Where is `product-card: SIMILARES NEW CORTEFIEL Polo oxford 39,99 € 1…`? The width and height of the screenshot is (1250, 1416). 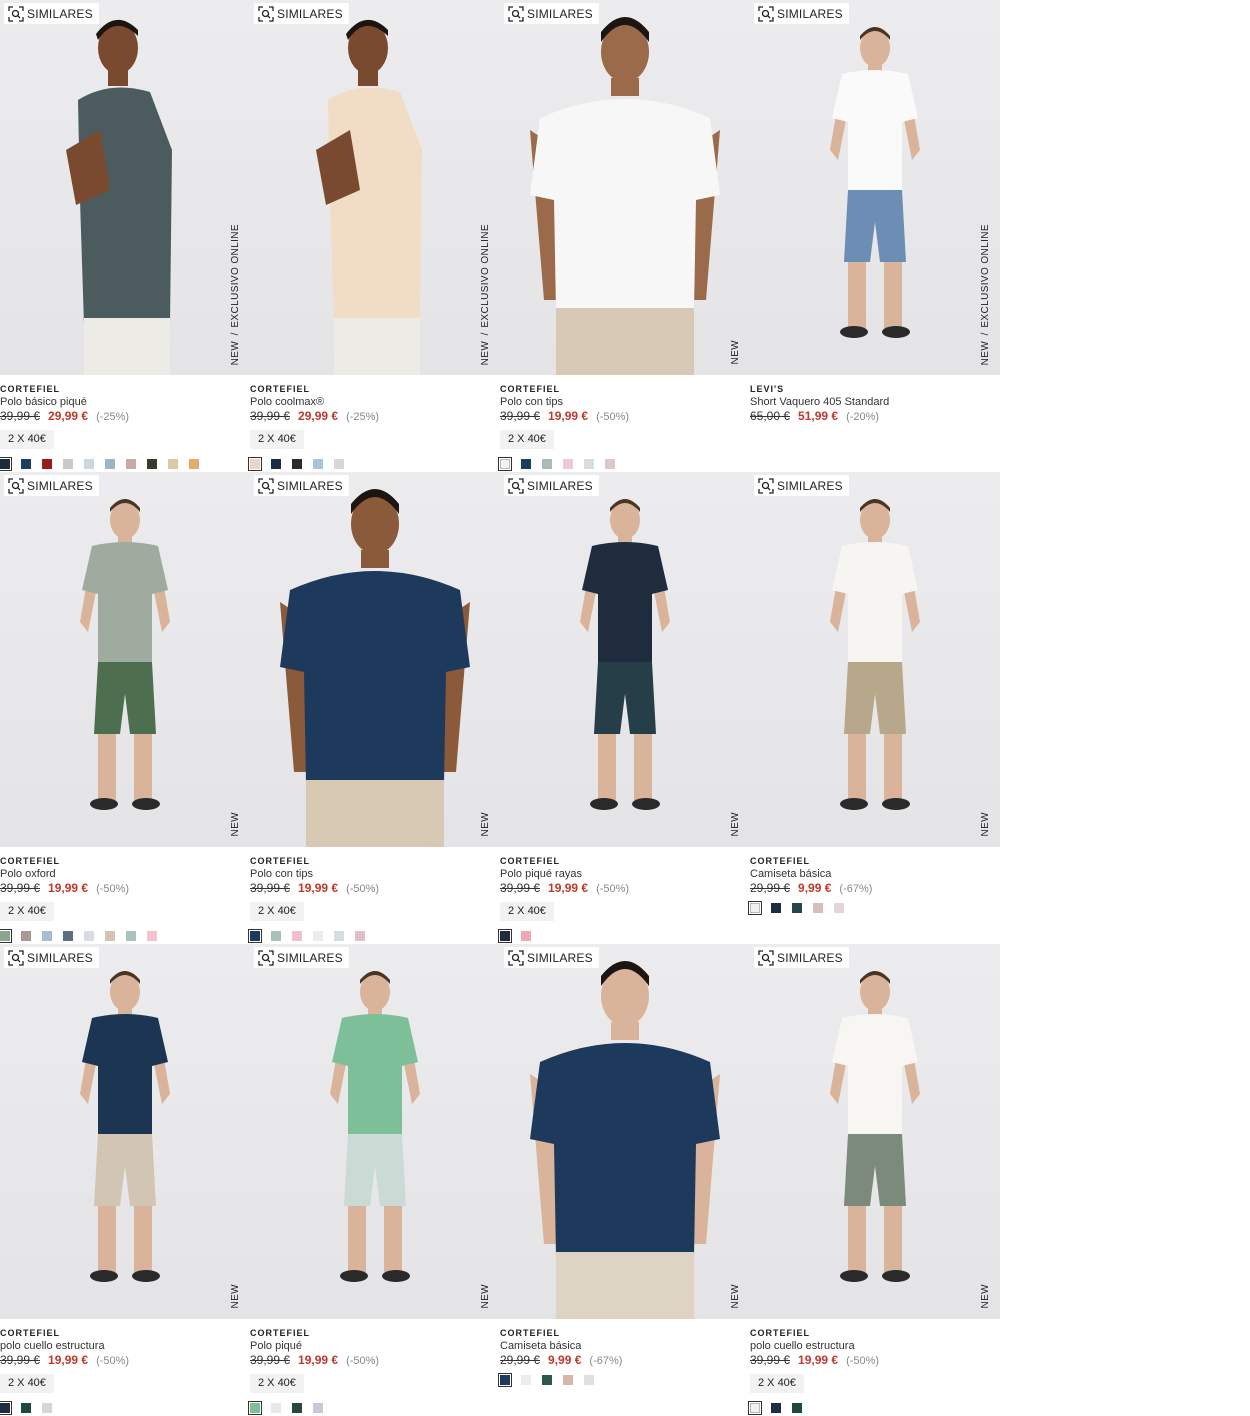
product-card: SIMILARES NEW CORTEFIEL Polo oxford 39,99 € 1… is located at coordinates (125, 708).